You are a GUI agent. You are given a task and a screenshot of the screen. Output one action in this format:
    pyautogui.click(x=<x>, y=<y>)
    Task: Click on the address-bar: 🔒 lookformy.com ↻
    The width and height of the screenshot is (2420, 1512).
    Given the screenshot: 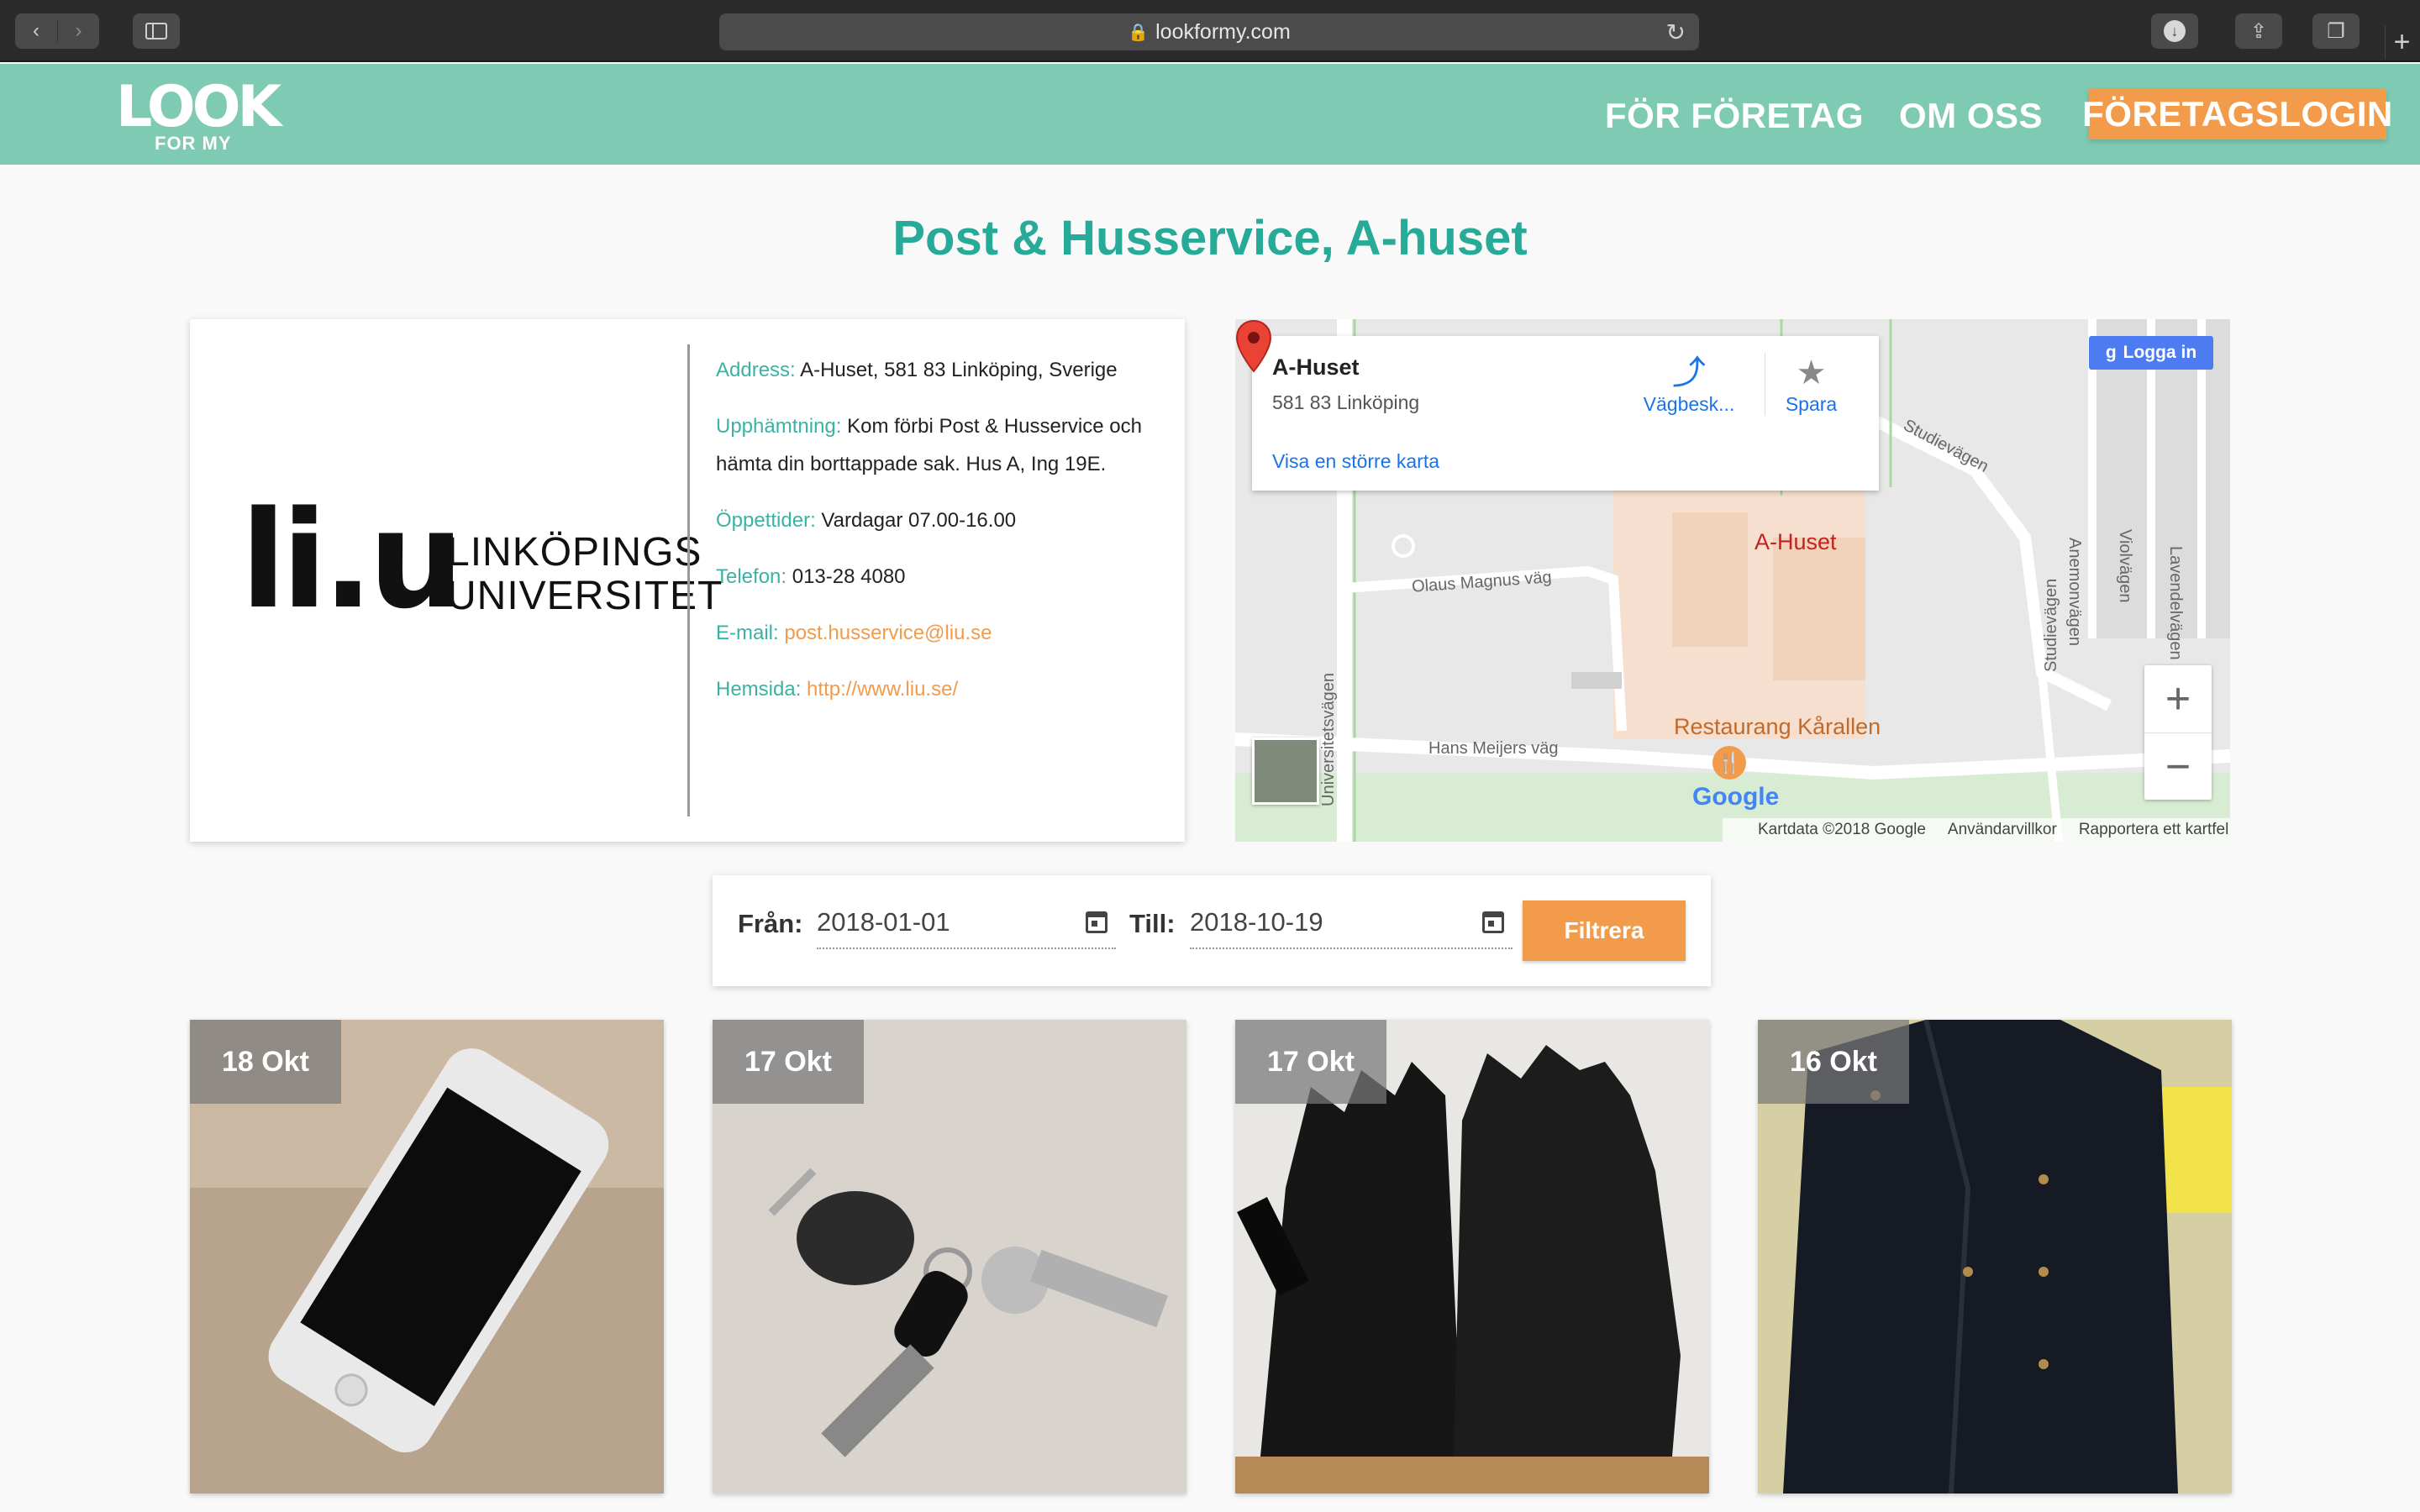 What is the action you would take?
    pyautogui.click(x=1209, y=31)
    